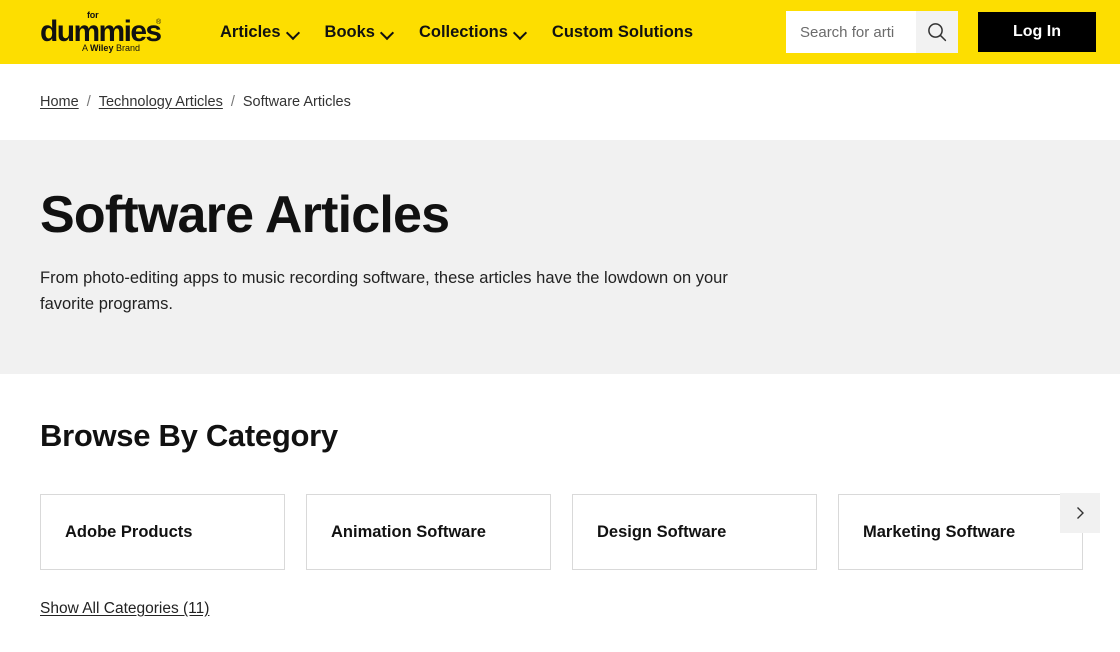  I want to click on search-box, so click(872, 32).